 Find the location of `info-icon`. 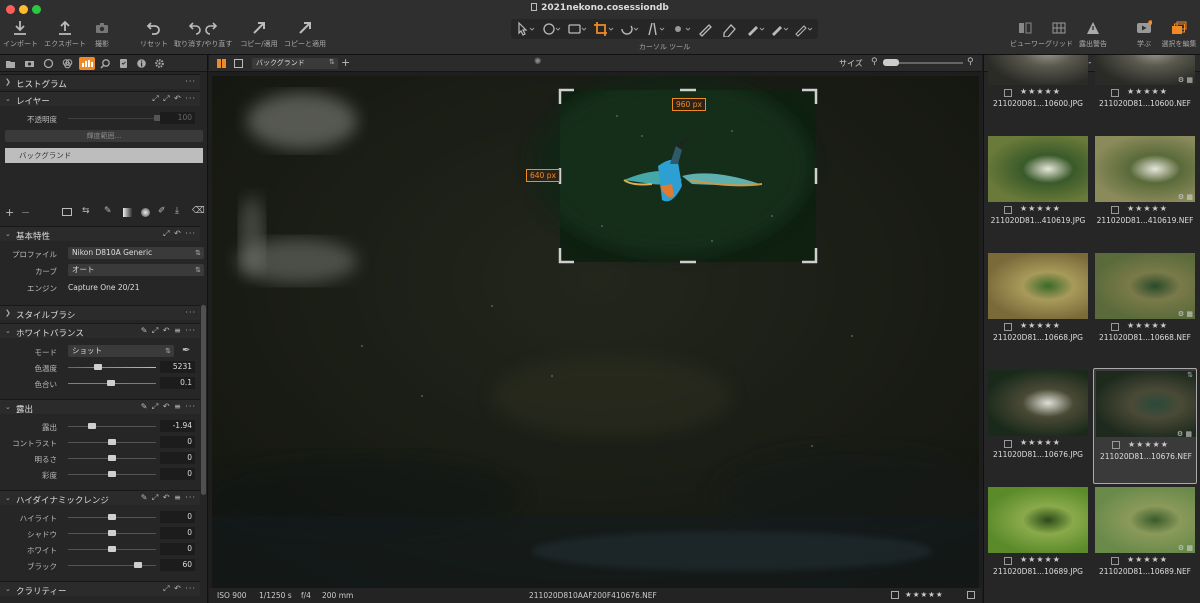

info-icon is located at coordinates (971, 595).